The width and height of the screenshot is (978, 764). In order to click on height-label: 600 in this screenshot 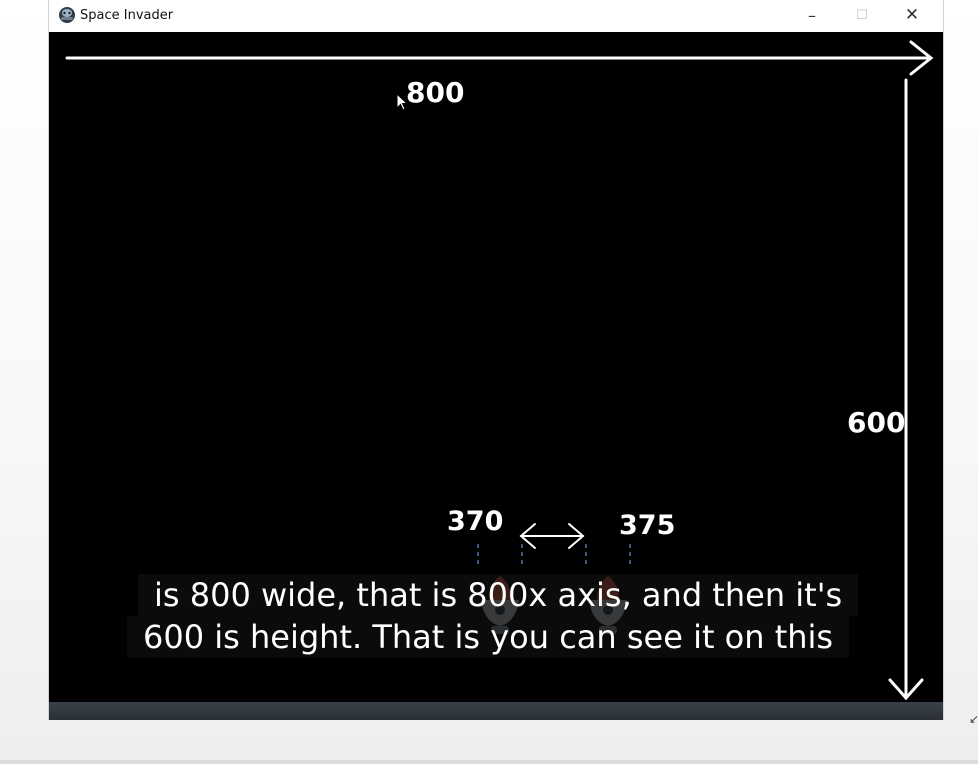, I will do `click(876, 422)`.